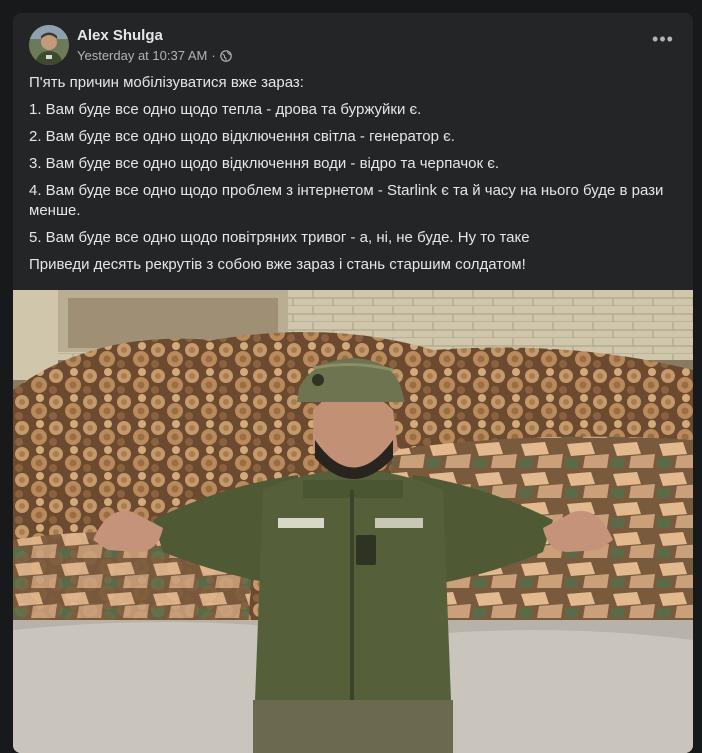 Image resolution: width=702 pixels, height=753 pixels. Describe the element at coordinates (166, 82) in the screenshot. I see `post-line-intro: П'ять причин мобілізуватися вже зараз:` at that location.